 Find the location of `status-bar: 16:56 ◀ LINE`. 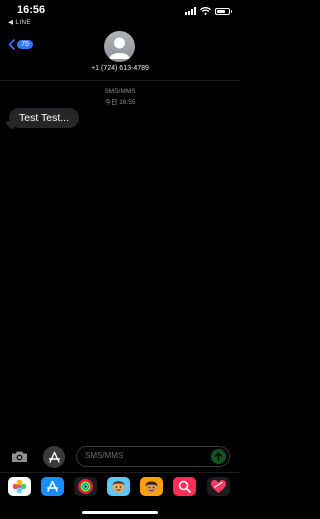

status-bar: 16:56 ◀ LINE is located at coordinates (120, 15).